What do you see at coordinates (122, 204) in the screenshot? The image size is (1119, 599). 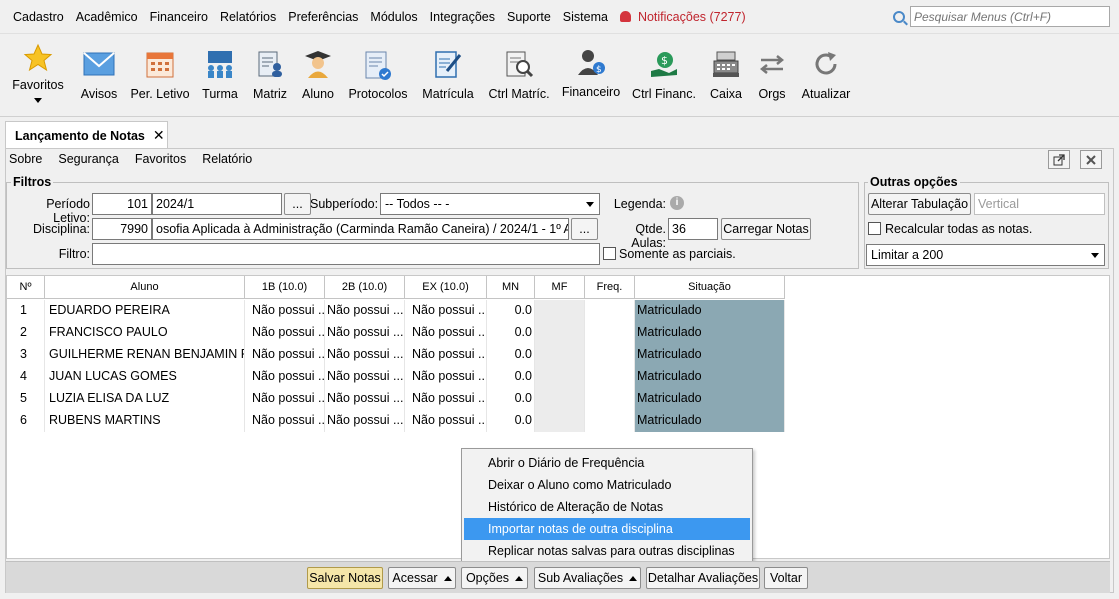 I see `periodo-code-field: 101` at bounding box center [122, 204].